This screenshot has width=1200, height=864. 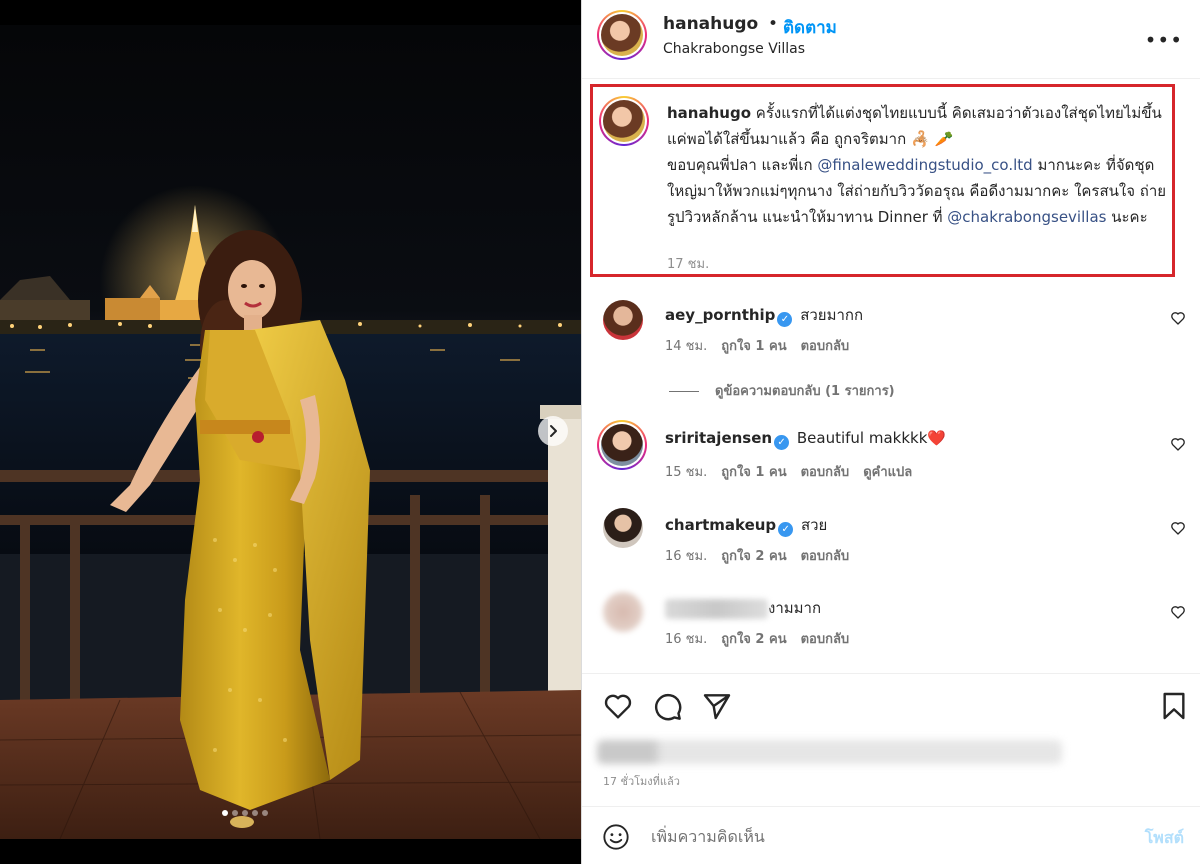 What do you see at coordinates (618, 706) in the screenshot?
I see `heart-icon` at bounding box center [618, 706].